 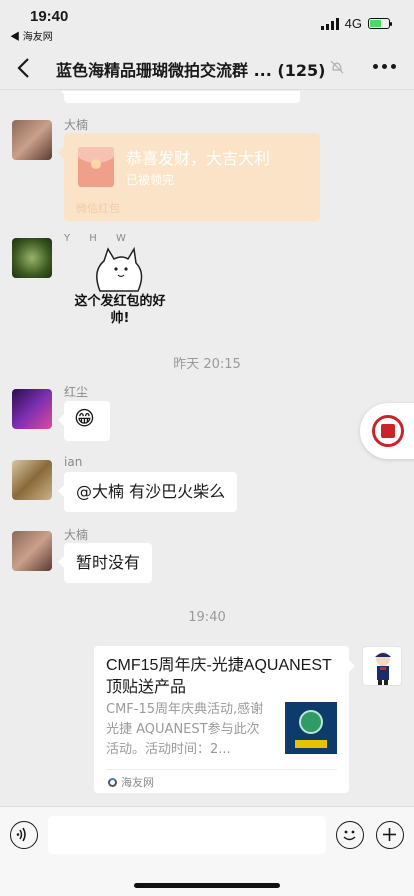 I want to click on more-options-icon, so click(x=384, y=66).